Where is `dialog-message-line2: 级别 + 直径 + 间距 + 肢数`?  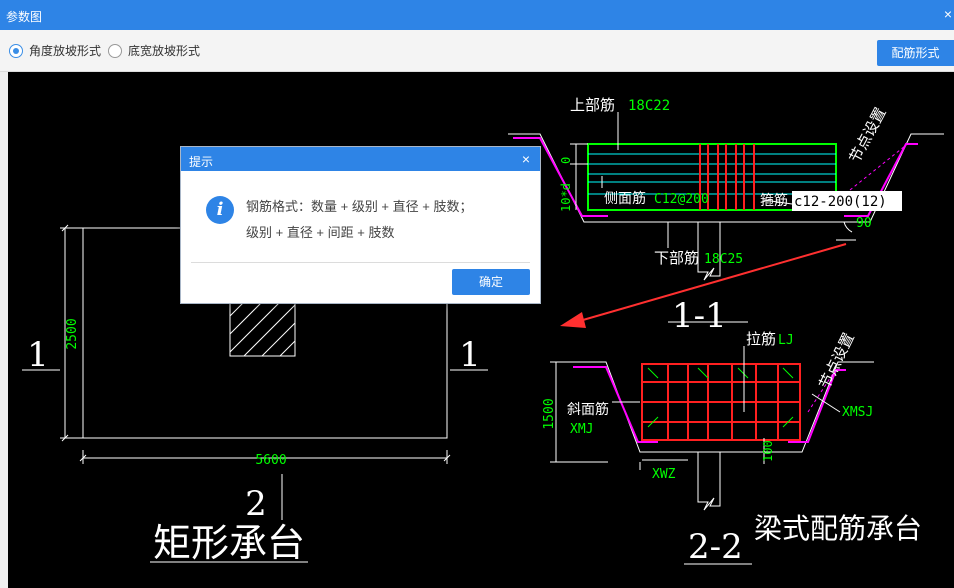
dialog-message-line2: 级别 + 直径 + 间距 + 肢数 is located at coordinates (320, 232).